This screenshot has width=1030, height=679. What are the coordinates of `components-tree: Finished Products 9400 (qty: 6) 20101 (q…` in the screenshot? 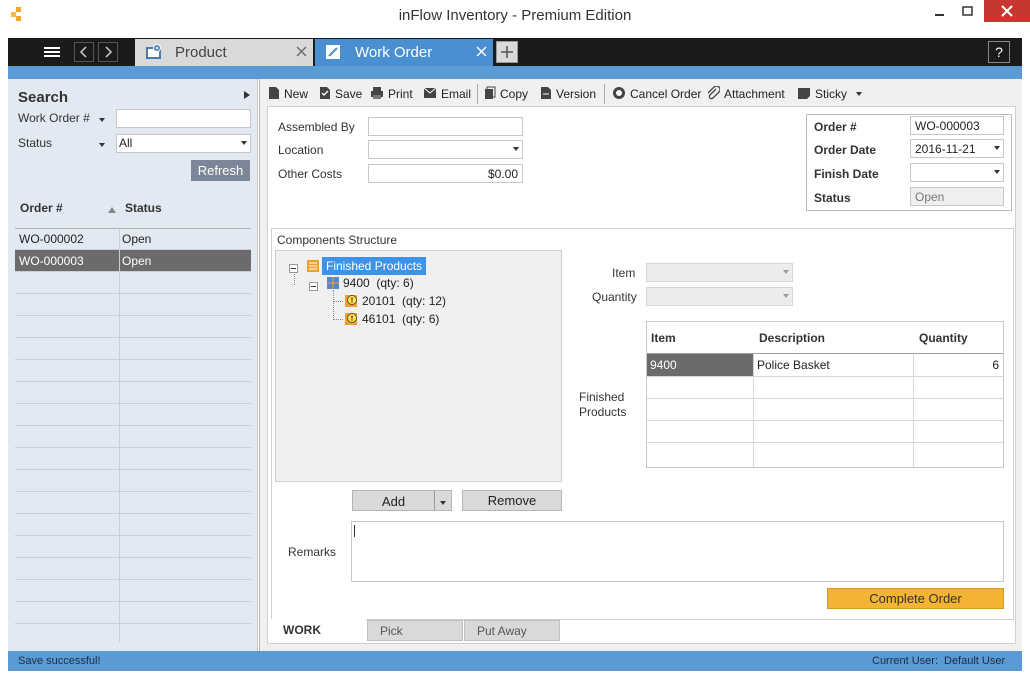 It's located at (418, 366).